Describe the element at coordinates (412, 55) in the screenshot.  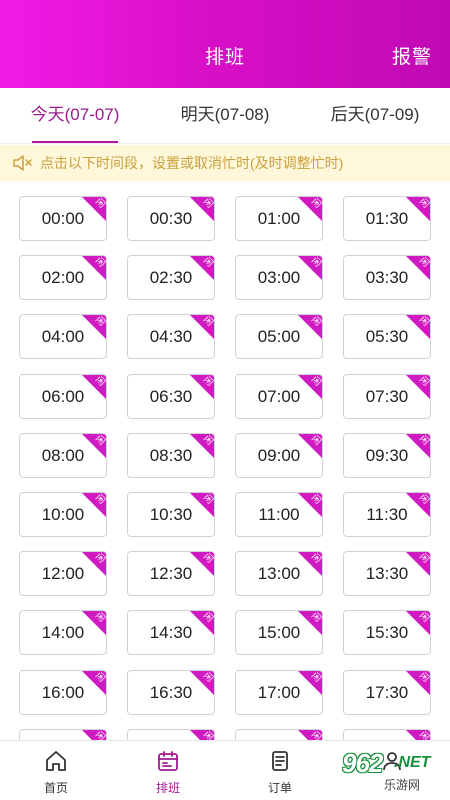
I see `report-button: 报警` at that location.